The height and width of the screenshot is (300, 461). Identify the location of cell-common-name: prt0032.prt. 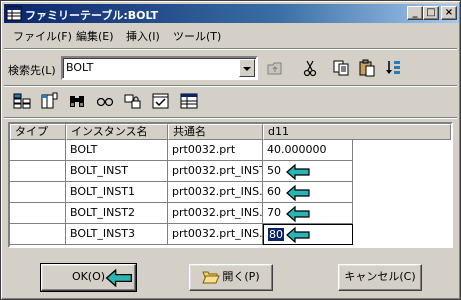
(215, 150).